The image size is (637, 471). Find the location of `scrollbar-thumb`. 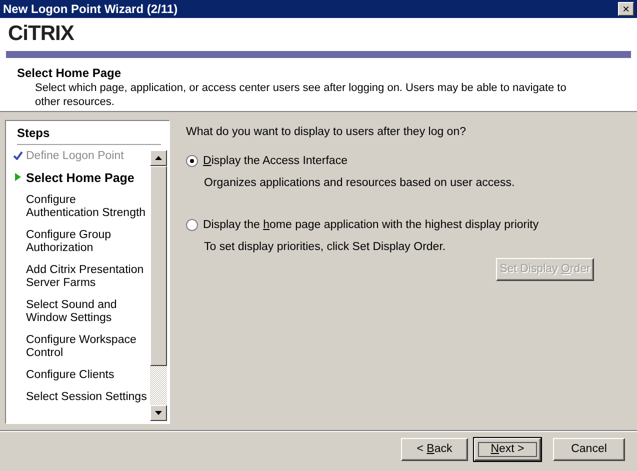

scrollbar-thumb is located at coordinates (158, 266).